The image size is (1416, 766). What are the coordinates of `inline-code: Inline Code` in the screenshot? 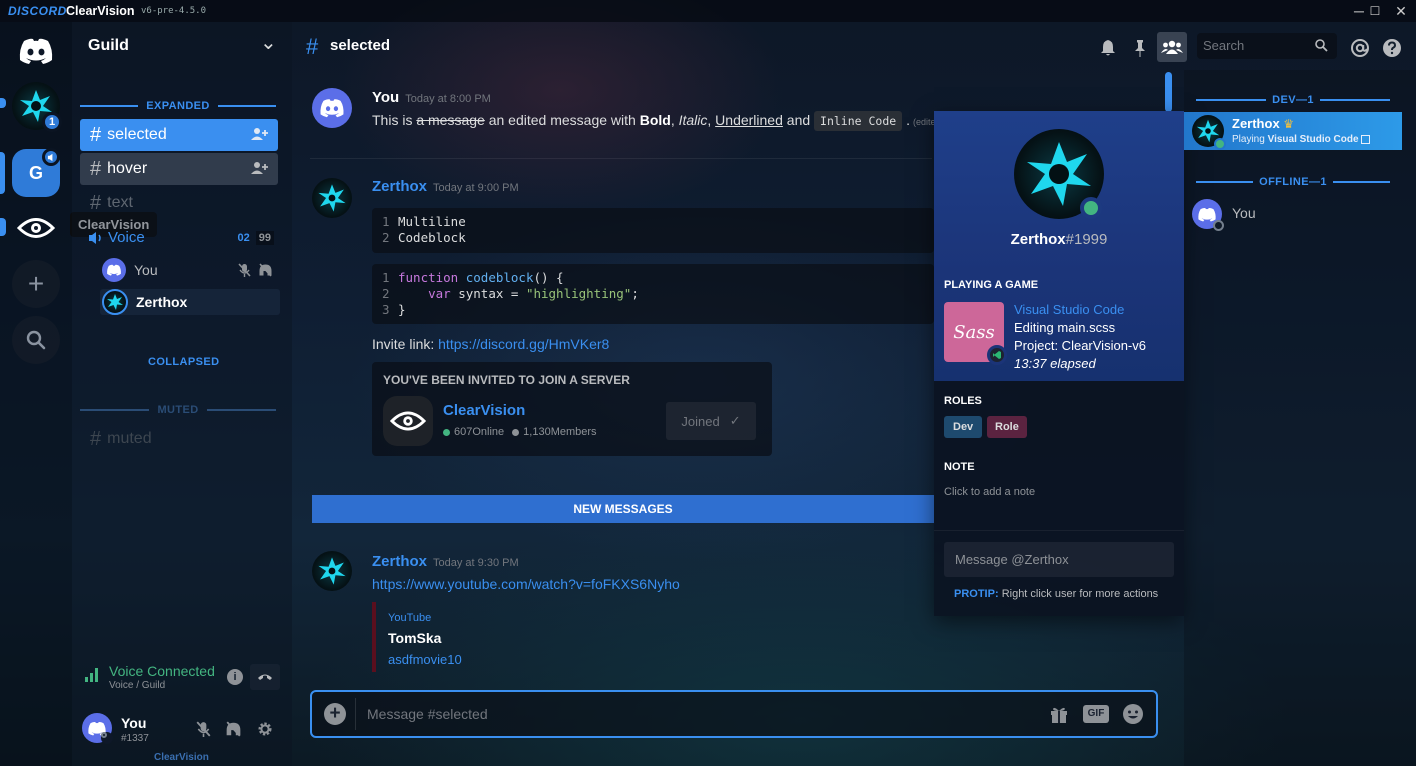 It's located at (858, 121).